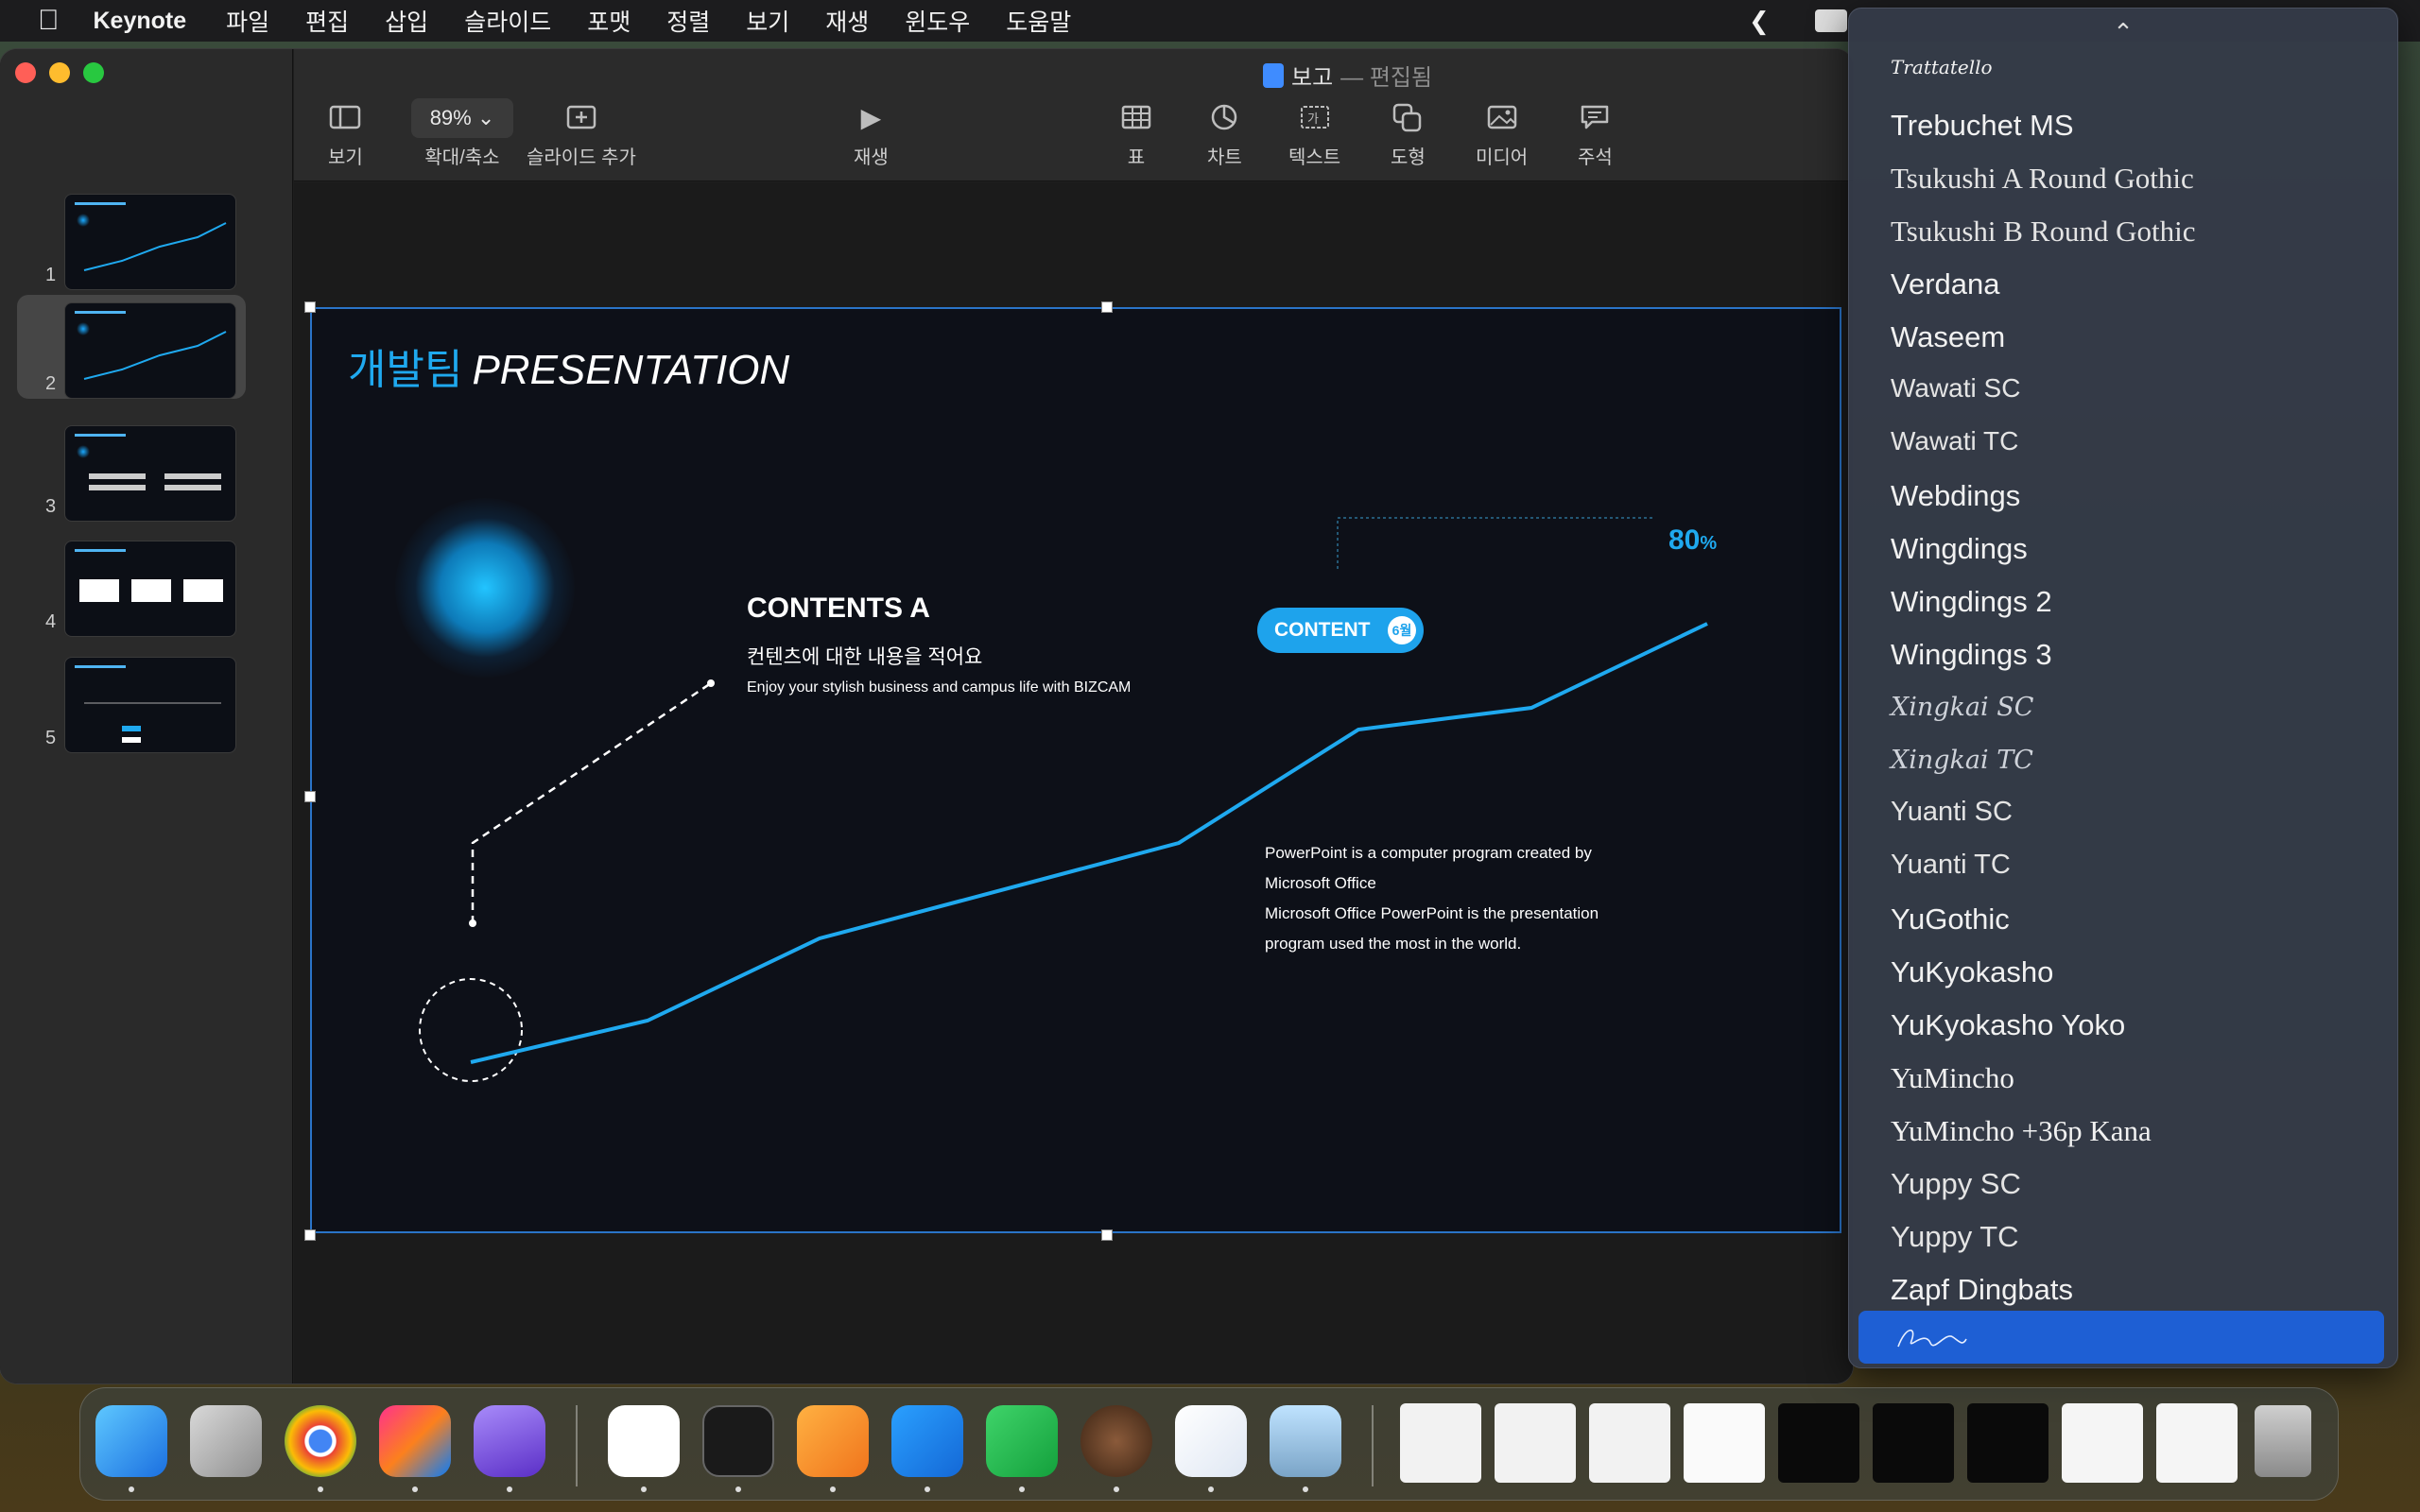  Describe the element at coordinates (1831, 20) in the screenshot. I see `menubar-app-icon` at that location.